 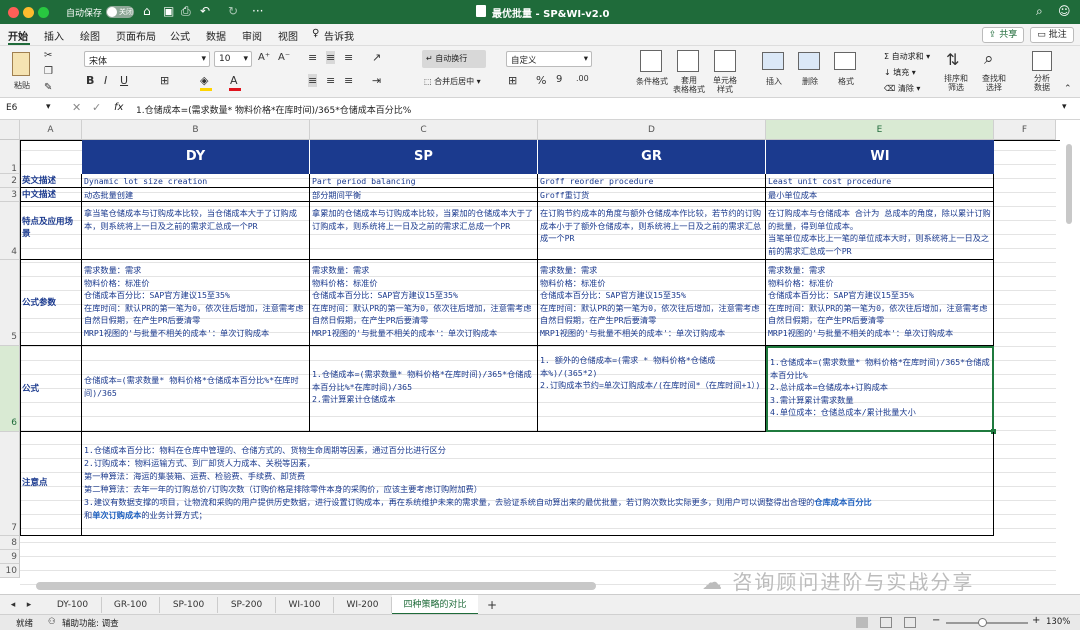 What do you see at coordinates (339, 35) in the screenshot?
I see `tell-me: 告诉我` at bounding box center [339, 35].